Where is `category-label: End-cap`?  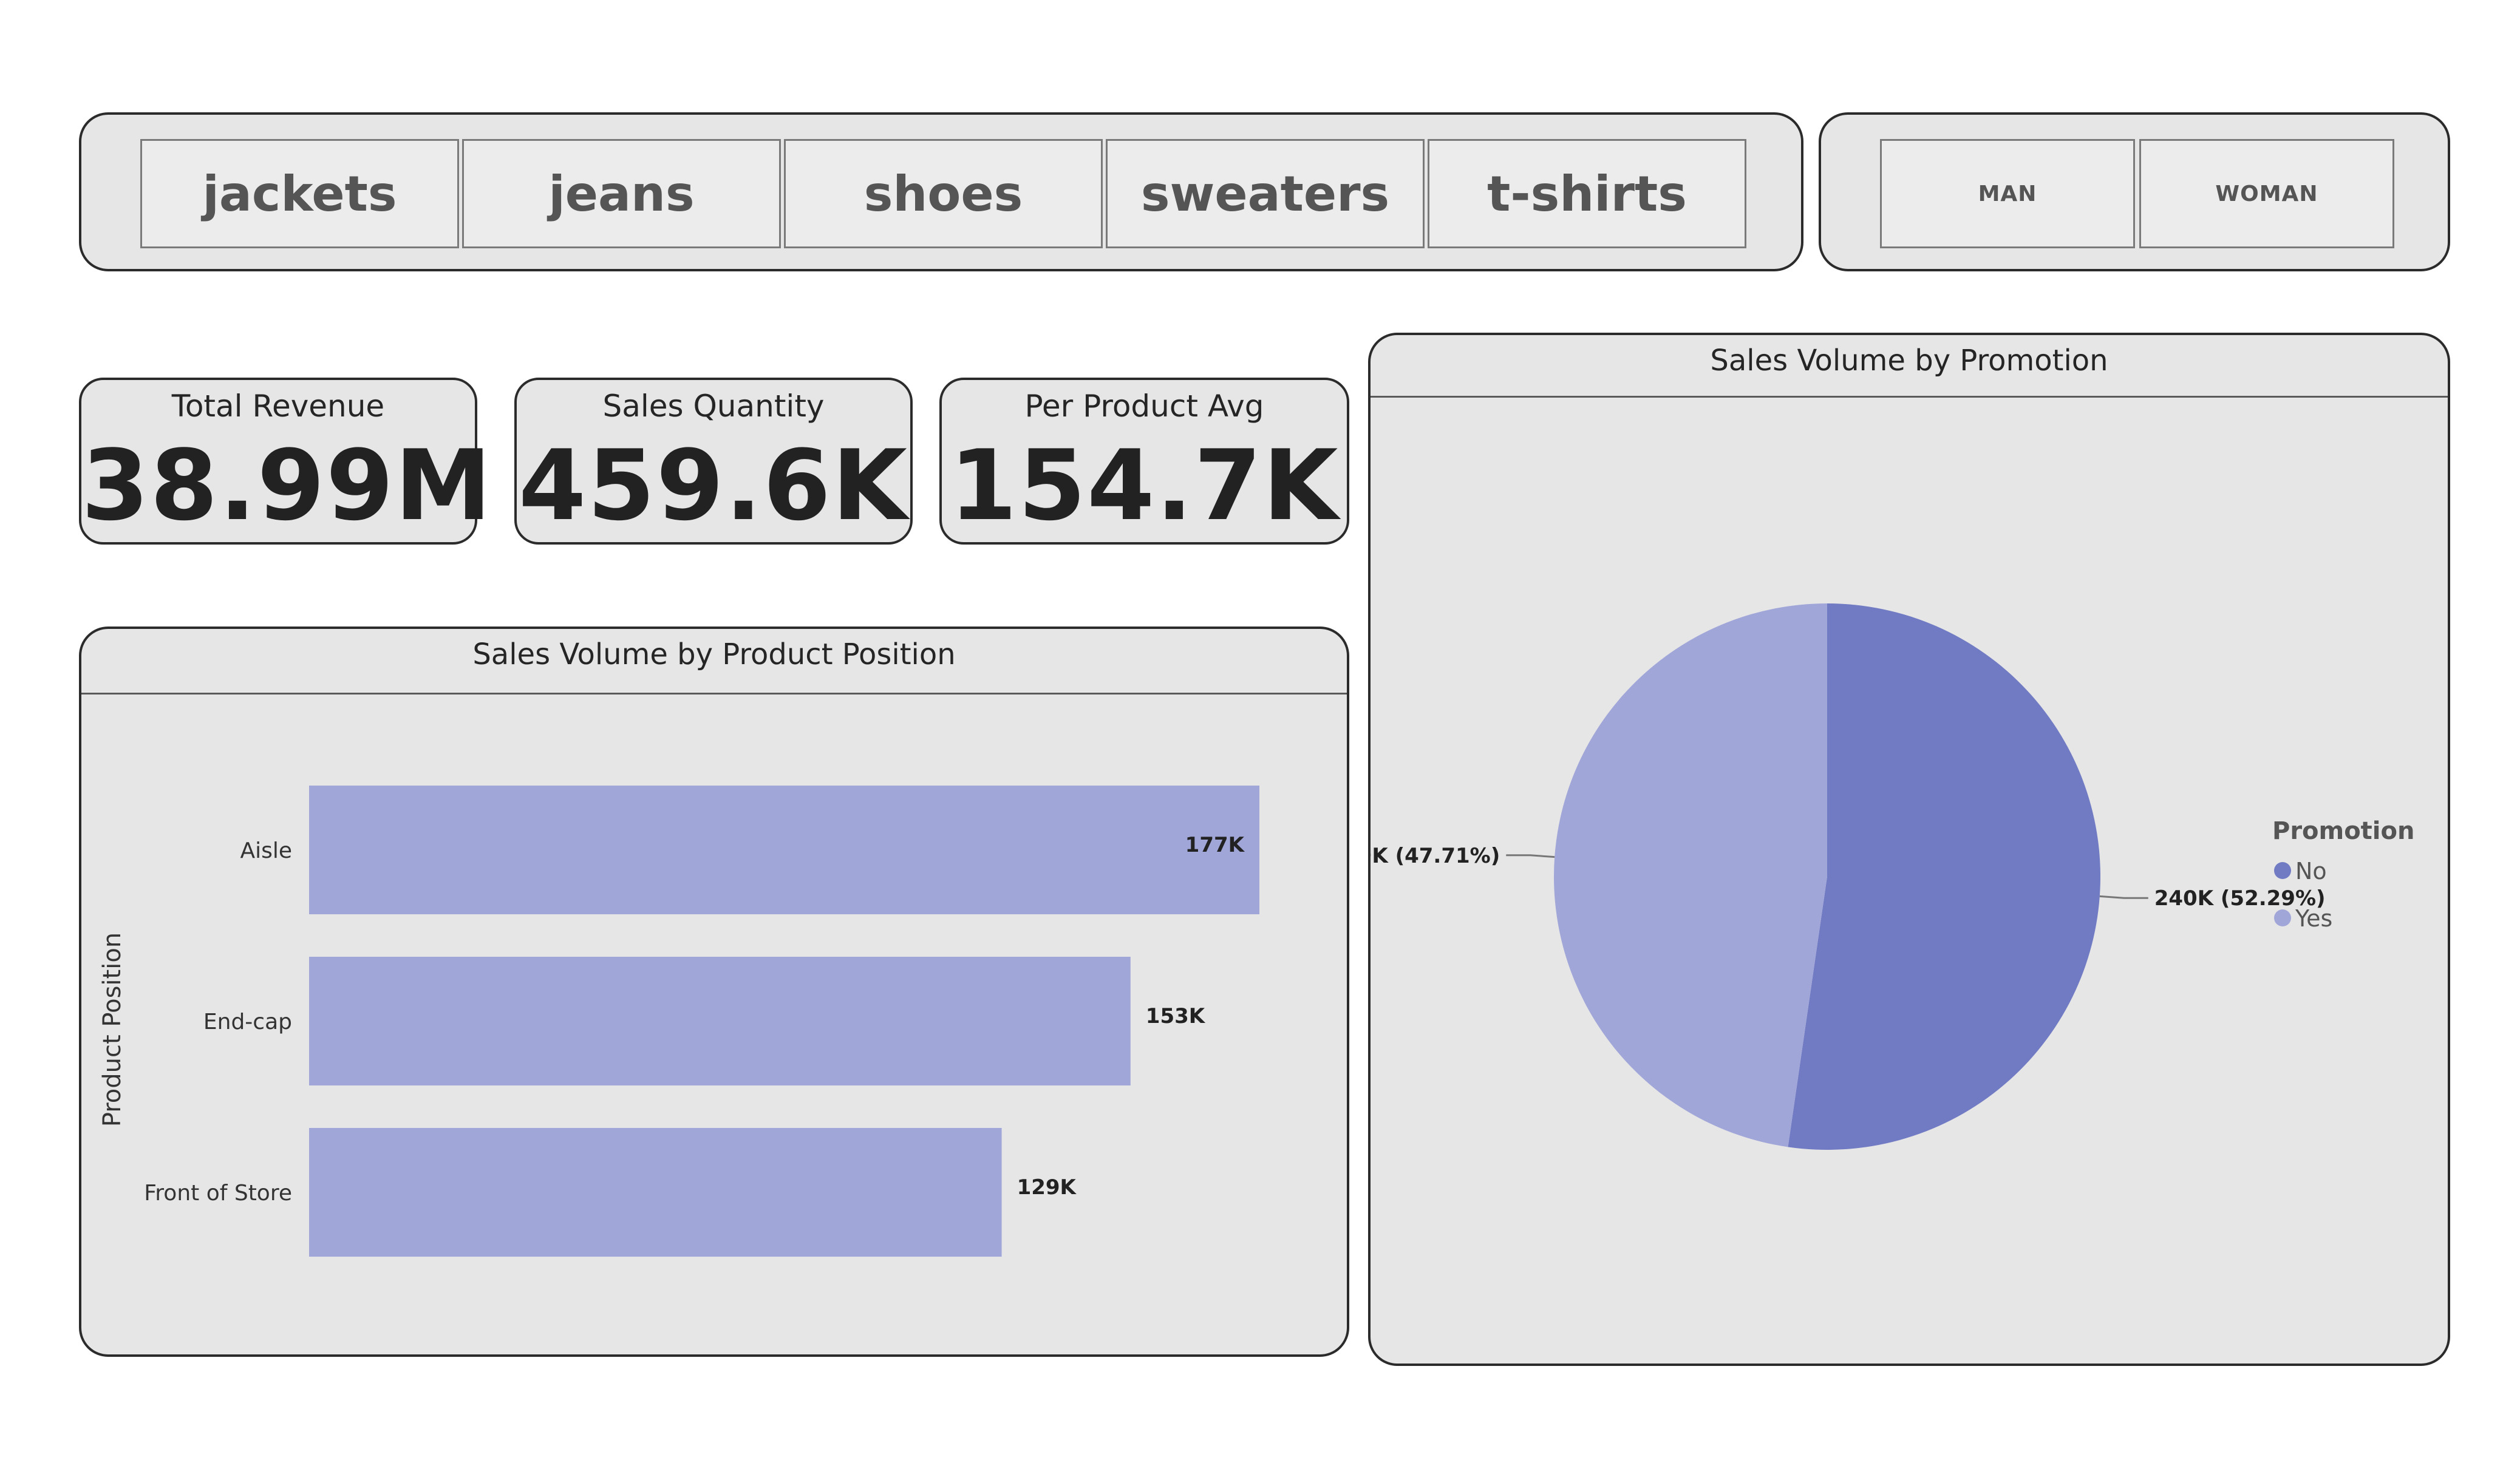 category-label: End-cap is located at coordinates (247, 1022).